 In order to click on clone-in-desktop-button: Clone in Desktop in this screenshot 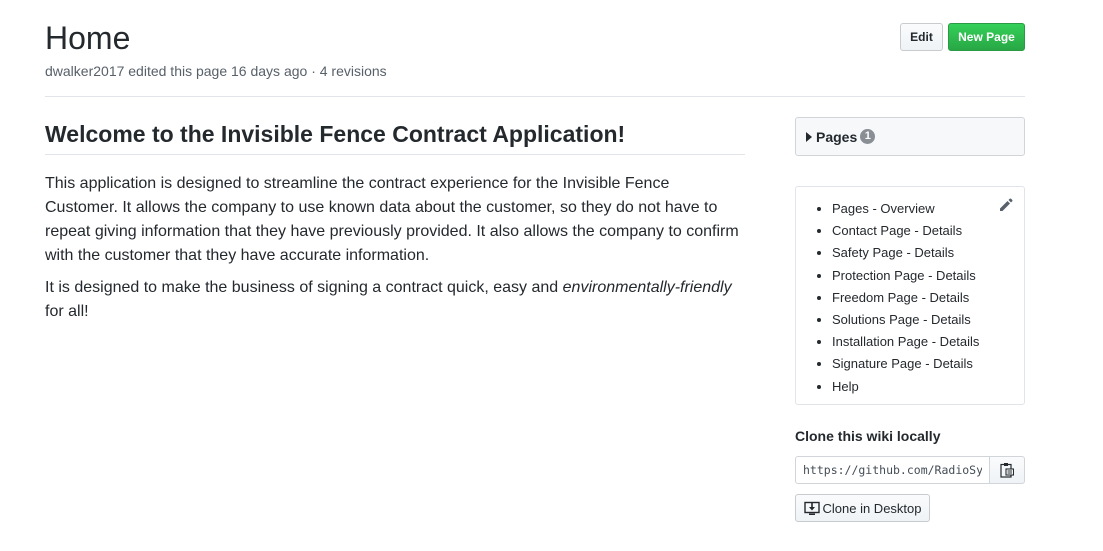, I will do `click(862, 508)`.